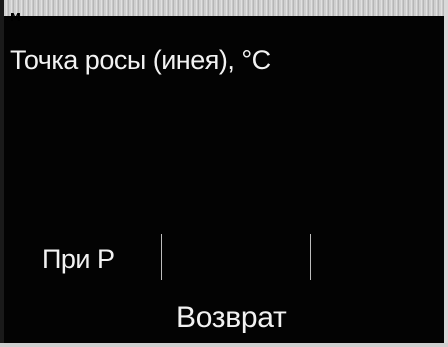 The width and height of the screenshot is (448, 347). I want to click on display-frame-bottom, so click(224, 345).